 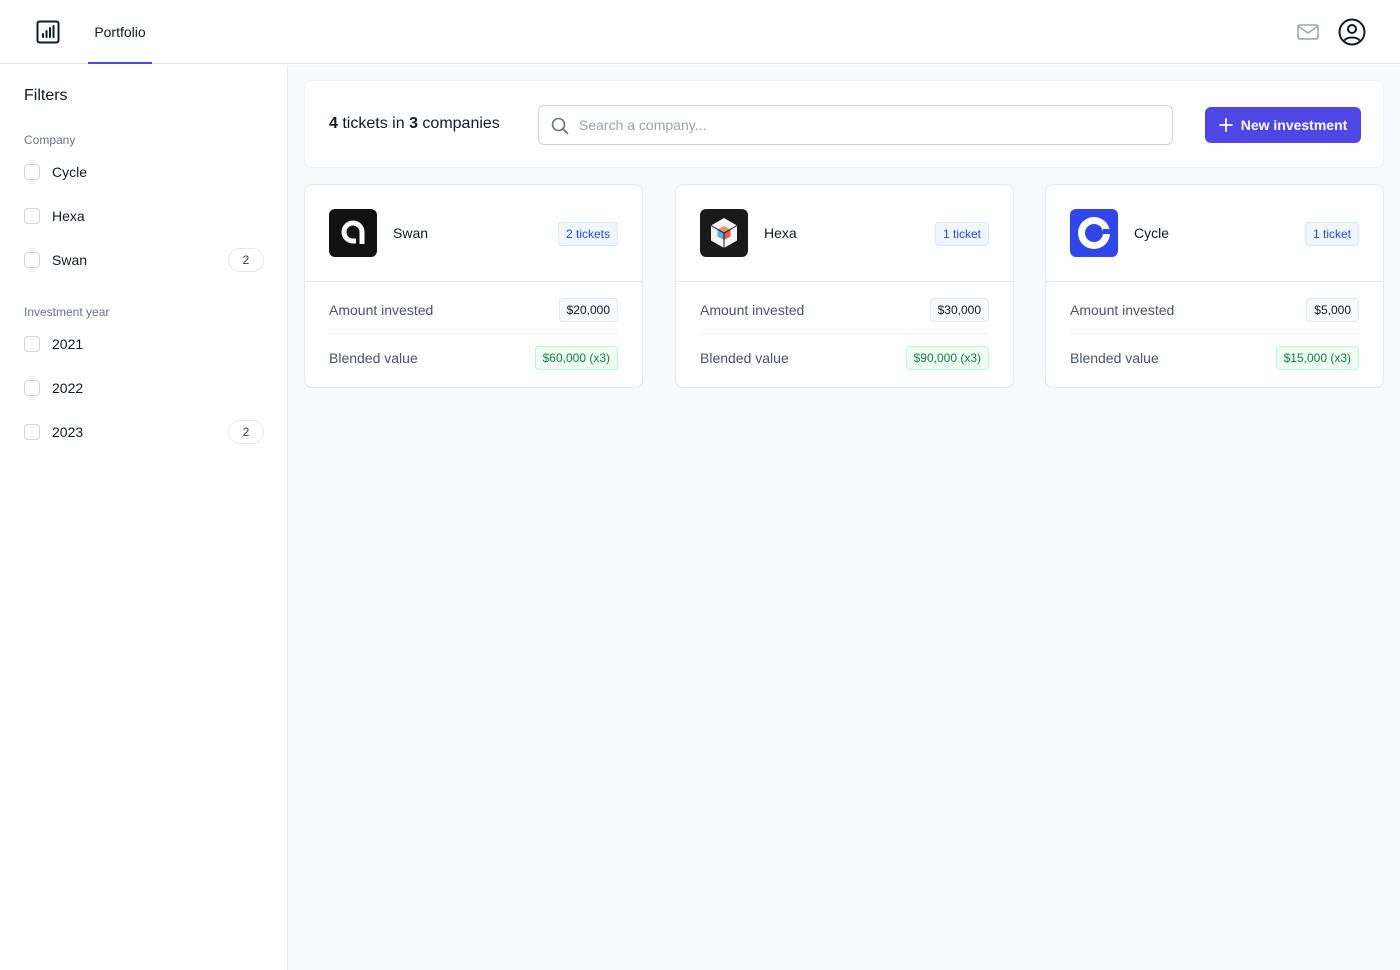 What do you see at coordinates (50, 140) in the screenshot?
I see `company-filter-label: Company` at bounding box center [50, 140].